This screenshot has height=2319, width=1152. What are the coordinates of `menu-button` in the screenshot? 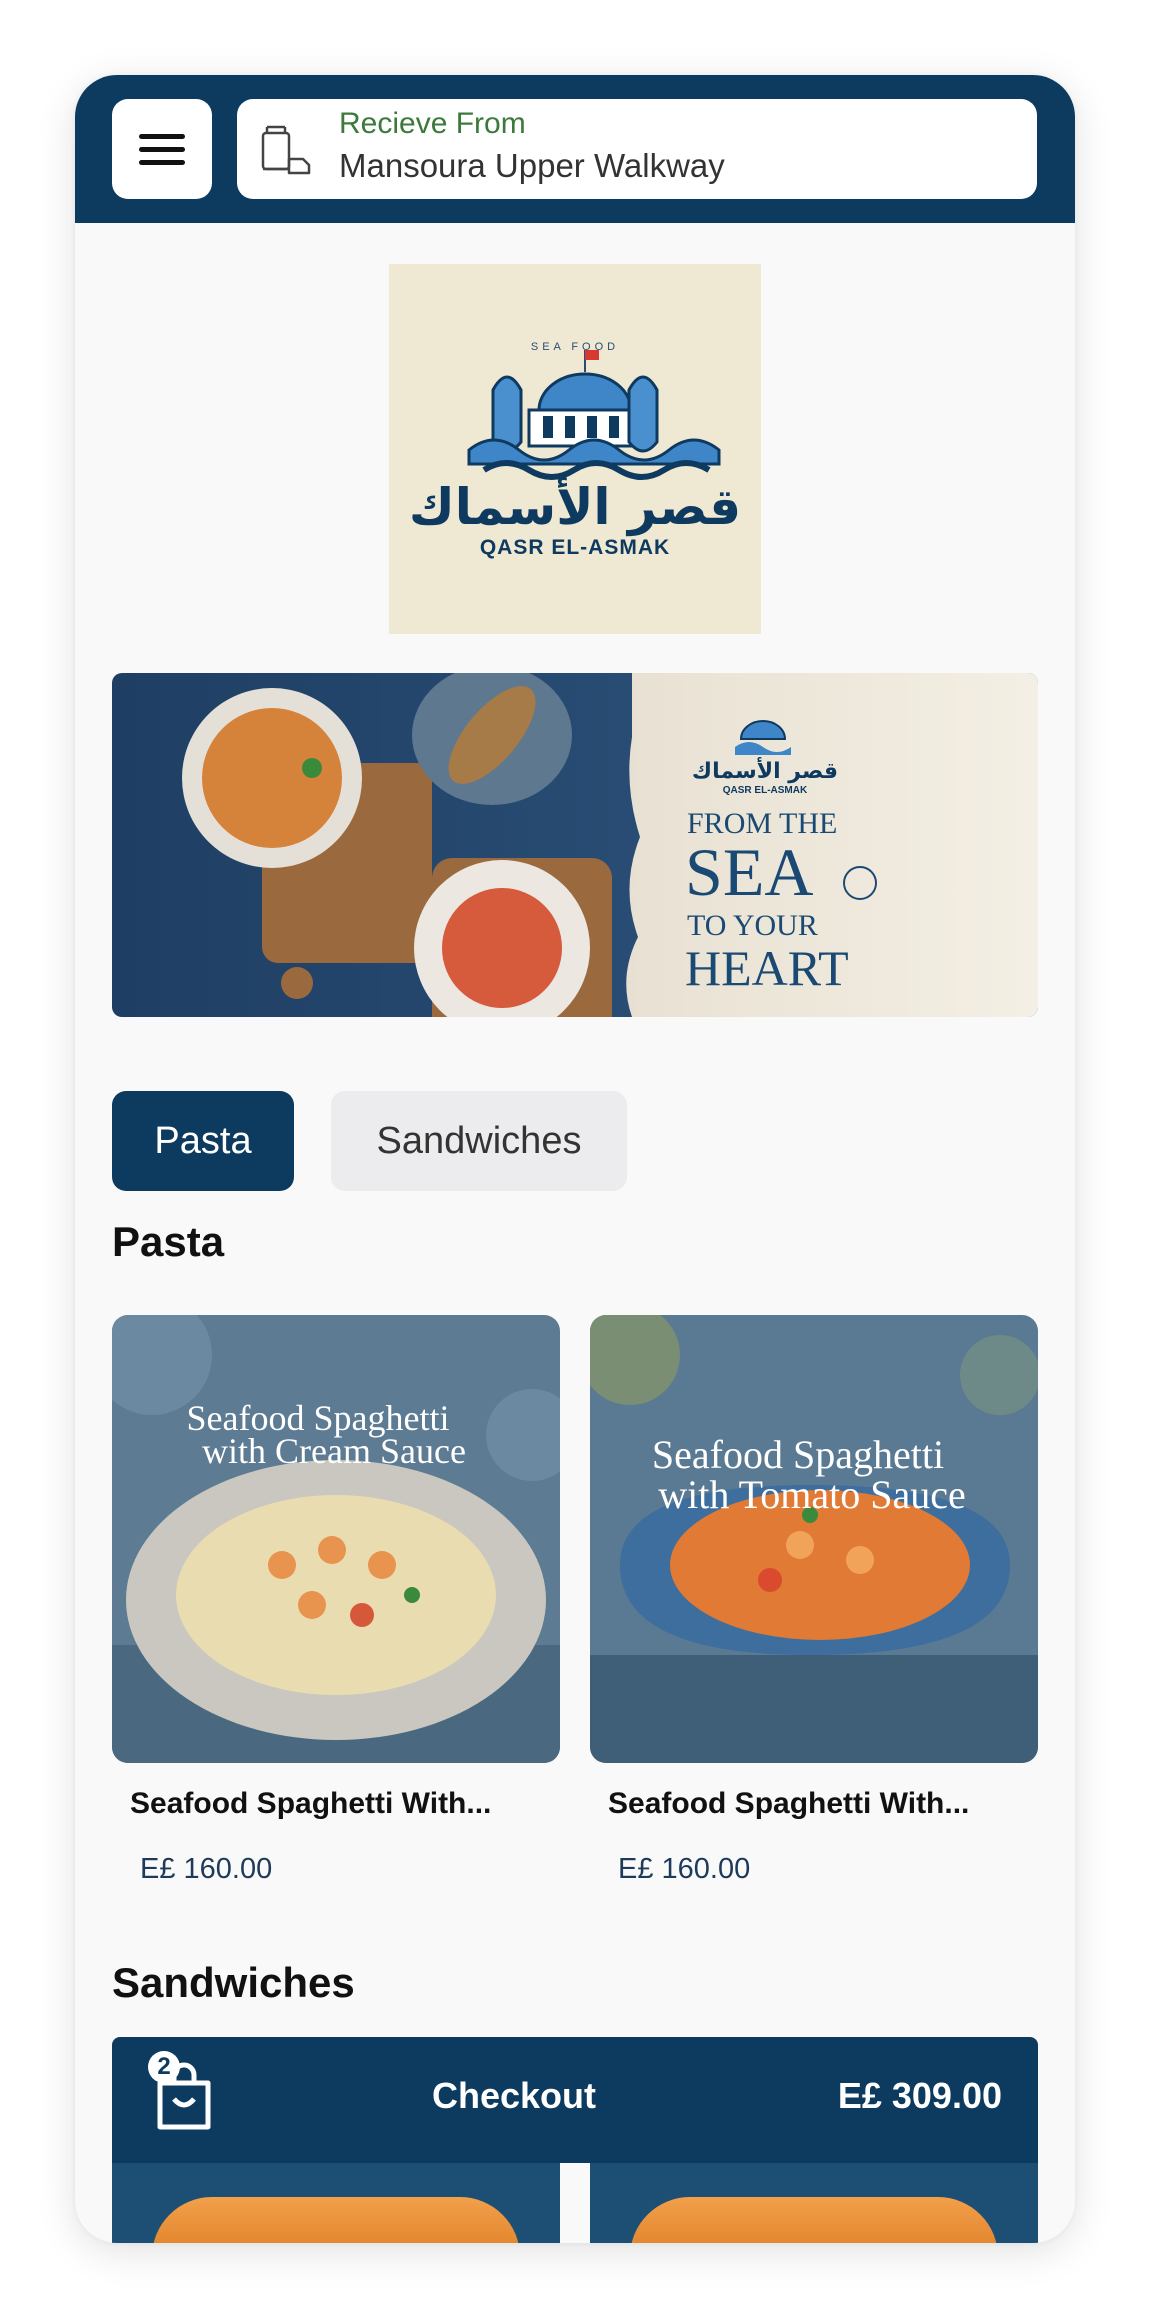 It's located at (162, 149).